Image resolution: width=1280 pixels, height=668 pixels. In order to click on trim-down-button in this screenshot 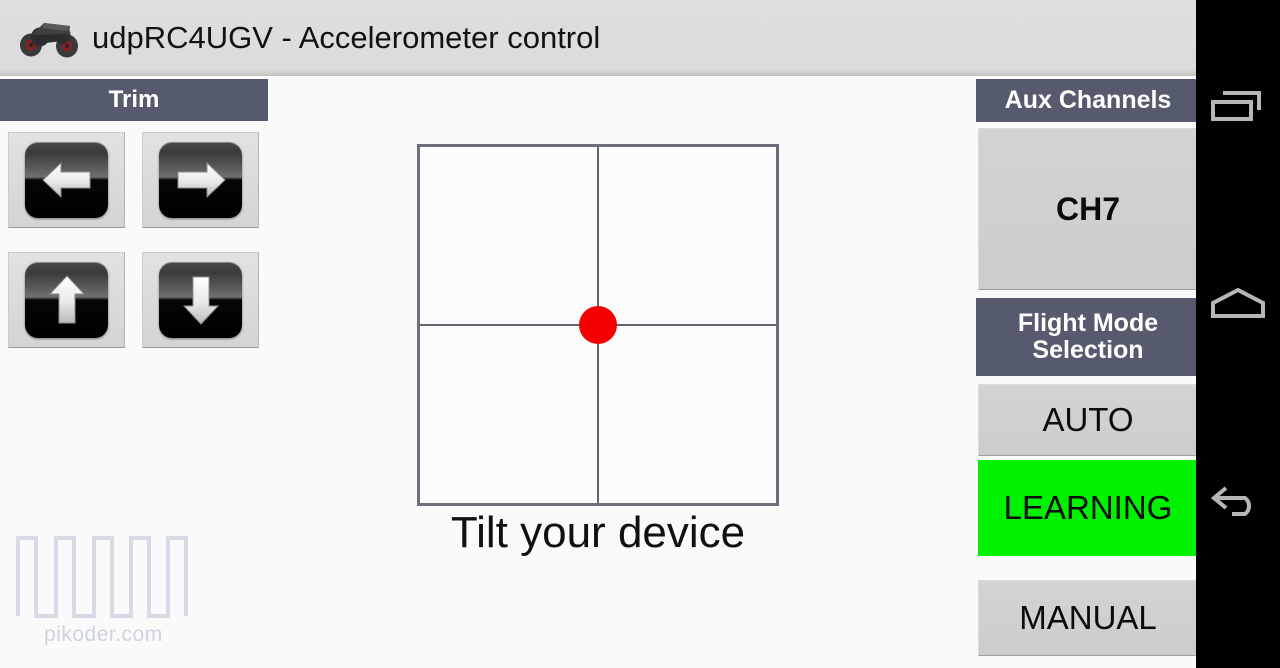, I will do `click(200, 300)`.